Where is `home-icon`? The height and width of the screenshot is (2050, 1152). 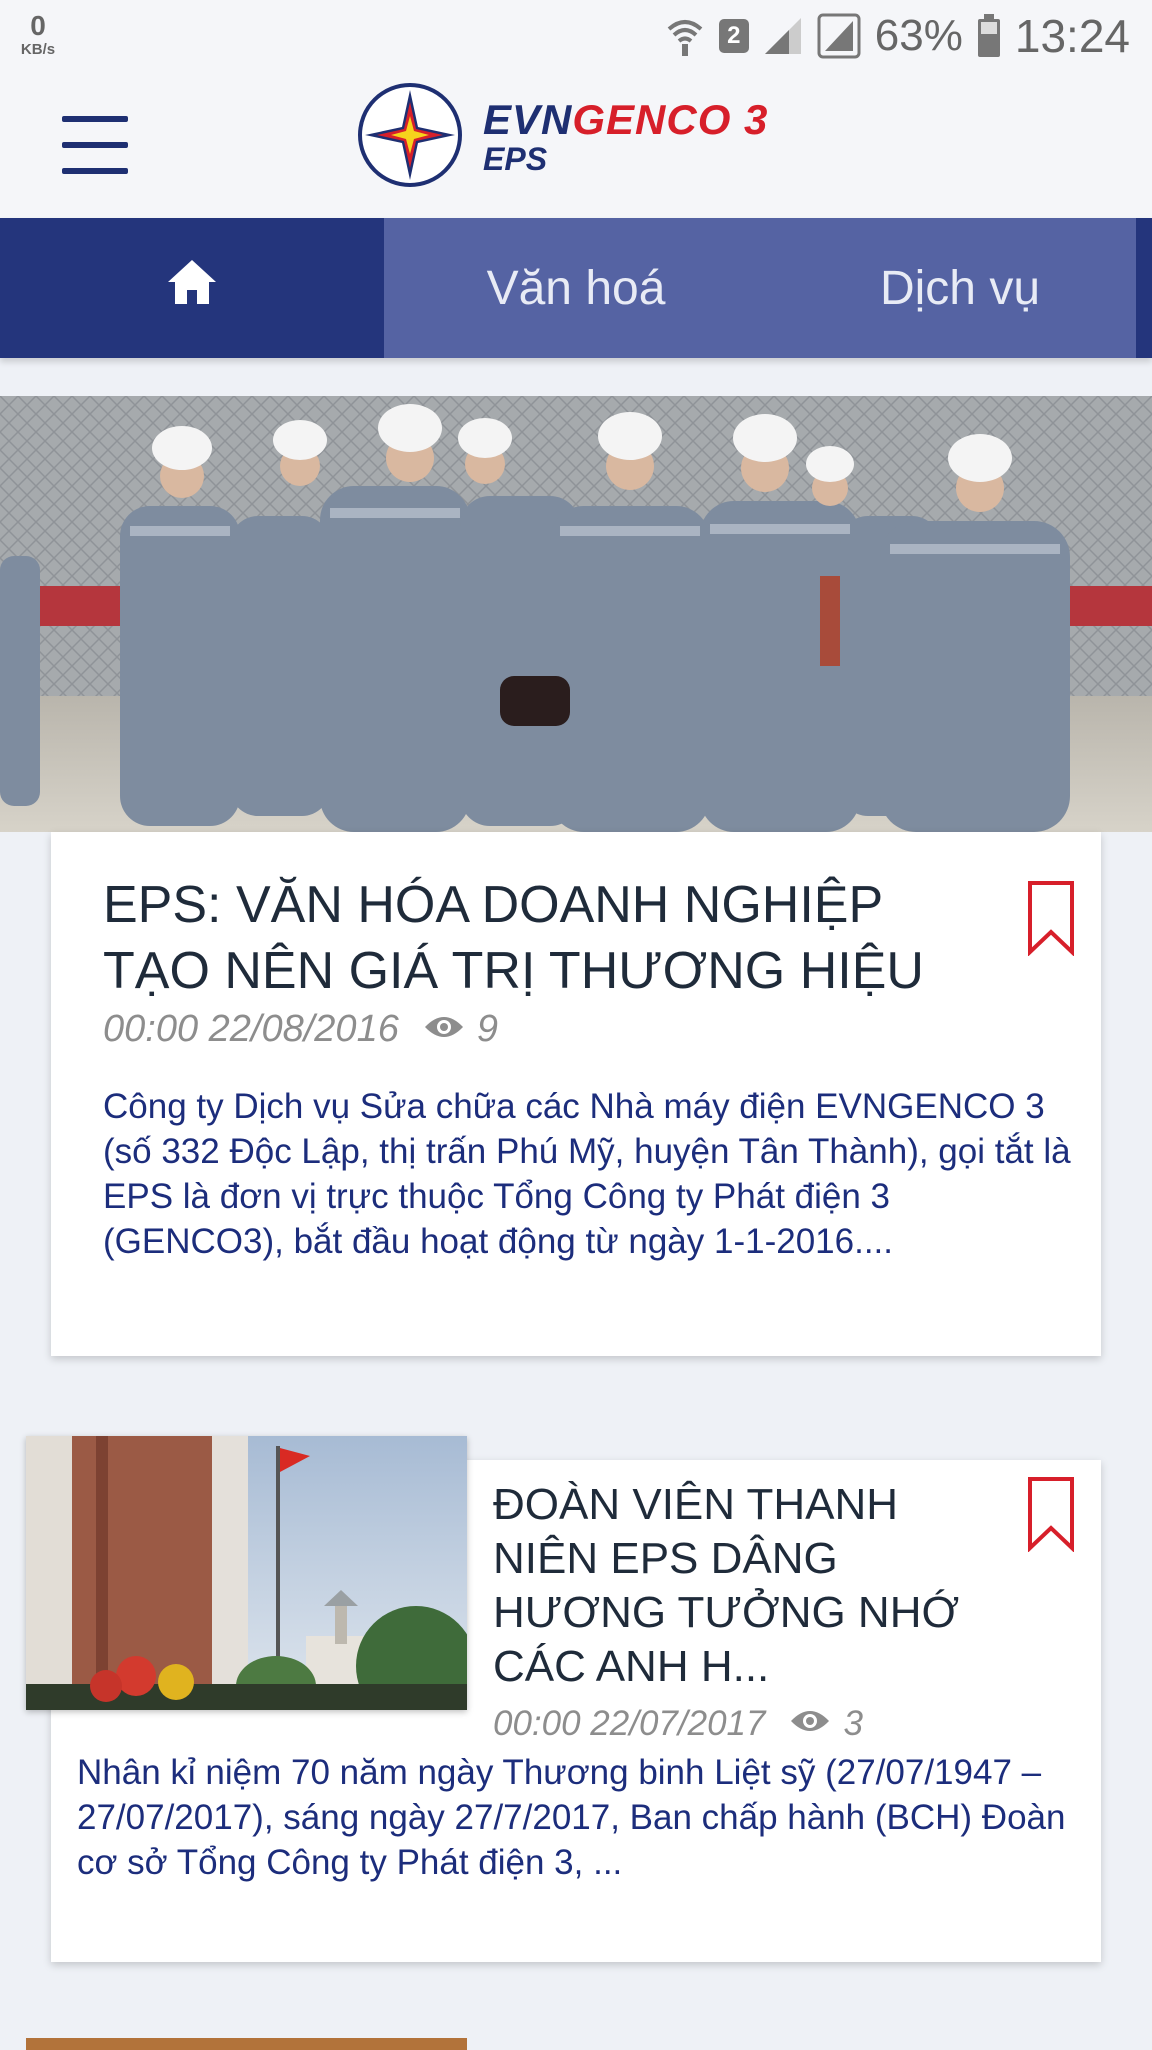 home-icon is located at coordinates (192, 288).